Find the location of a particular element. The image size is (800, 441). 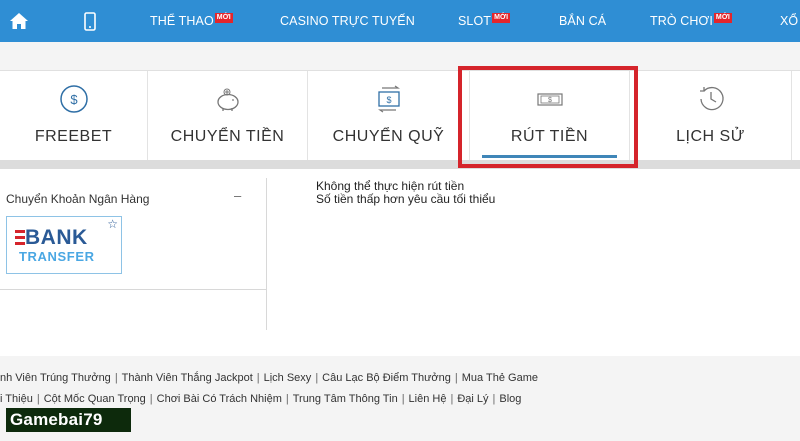

footer-link: Cột Mốc Quan Trọng is located at coordinates (95, 399).